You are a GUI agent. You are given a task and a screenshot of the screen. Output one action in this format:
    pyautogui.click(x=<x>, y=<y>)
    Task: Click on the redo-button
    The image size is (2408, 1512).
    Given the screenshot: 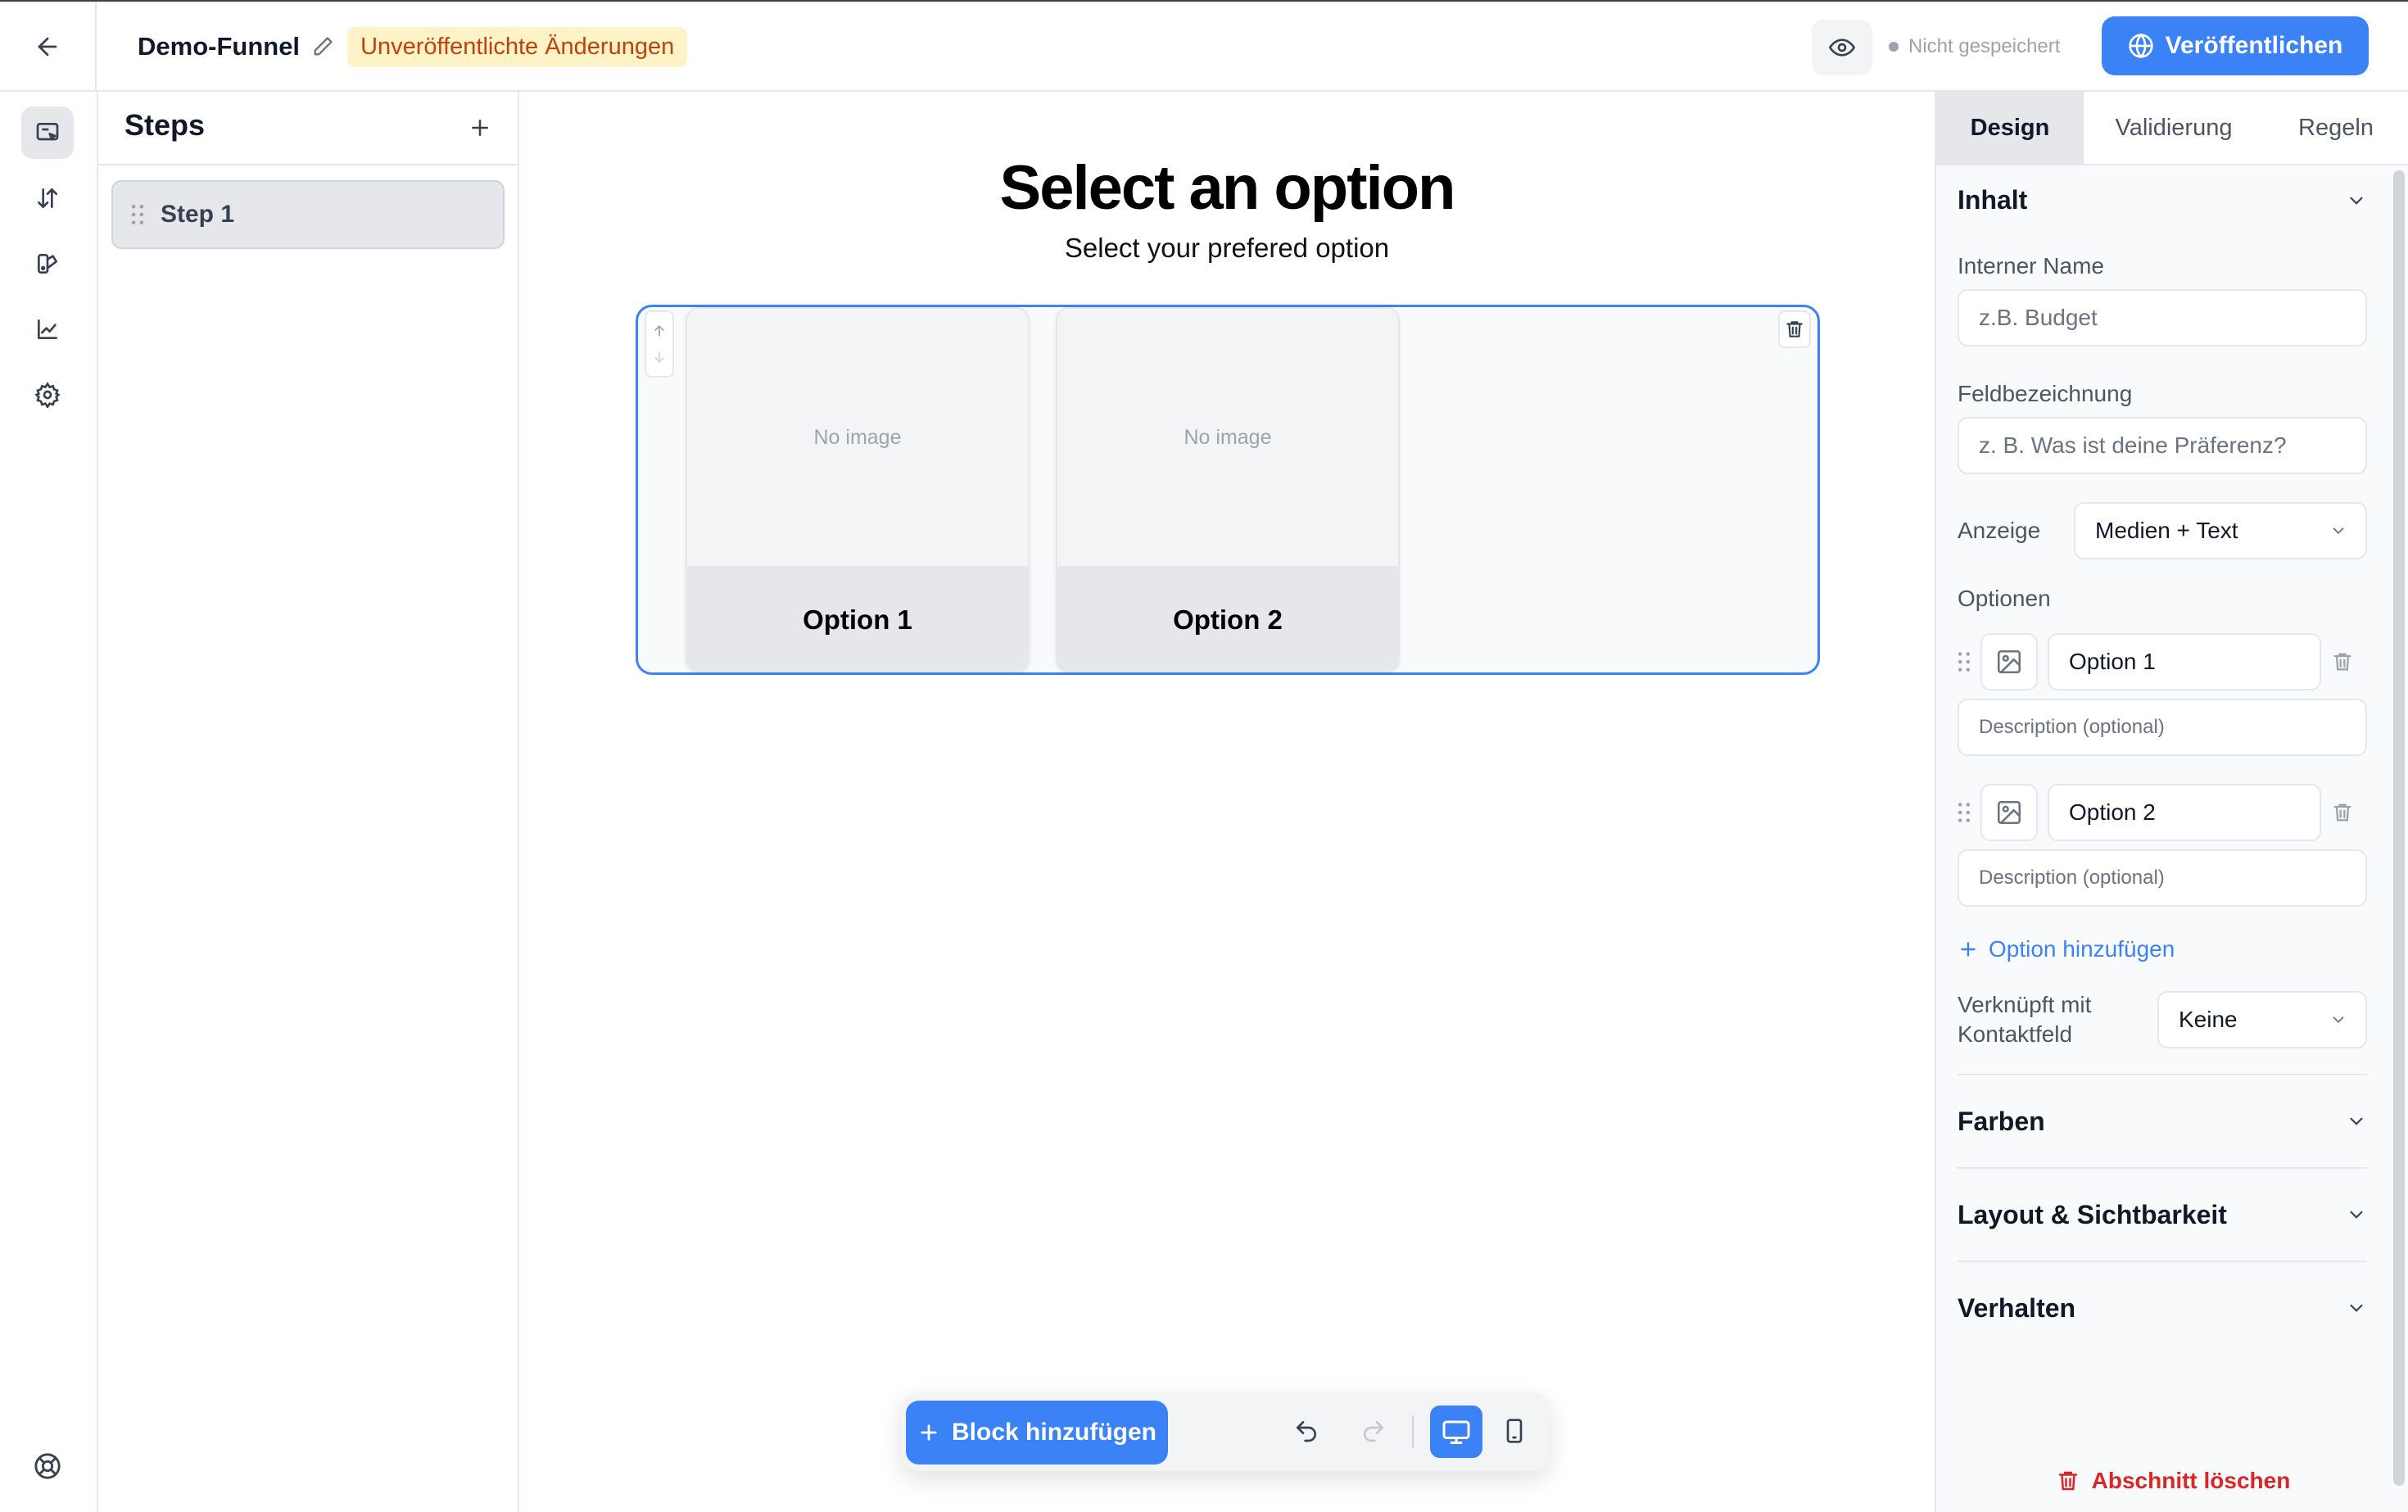 What is the action you would take?
    pyautogui.click(x=1373, y=1430)
    